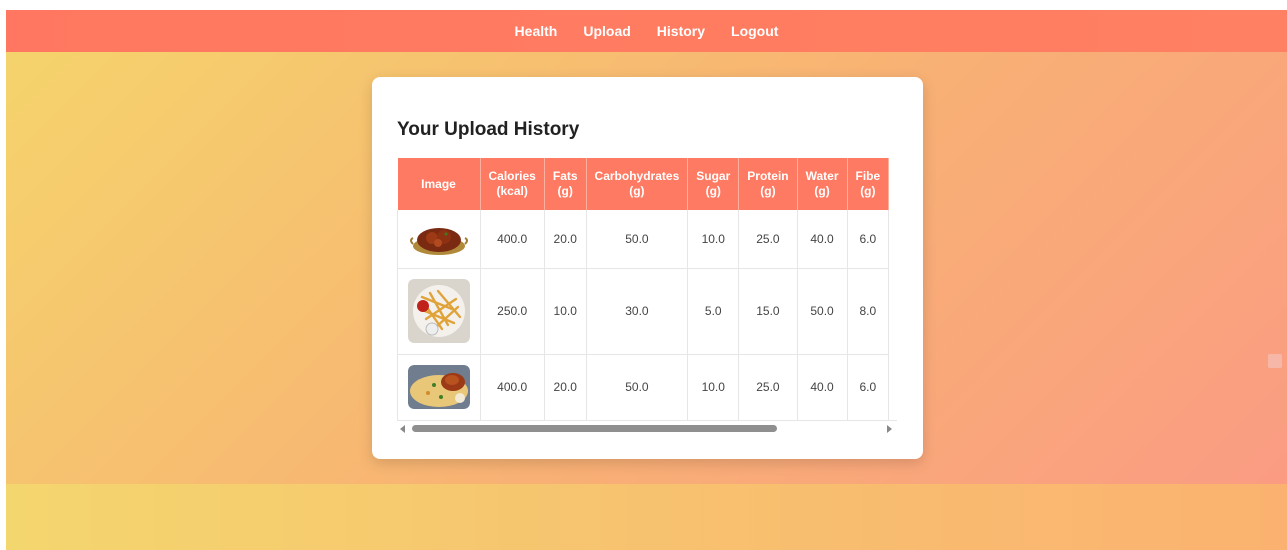 Image resolution: width=1287 pixels, height=550 pixels. Describe the element at coordinates (889, 429) in the screenshot. I see `scroll-right-arrow-icon` at that location.